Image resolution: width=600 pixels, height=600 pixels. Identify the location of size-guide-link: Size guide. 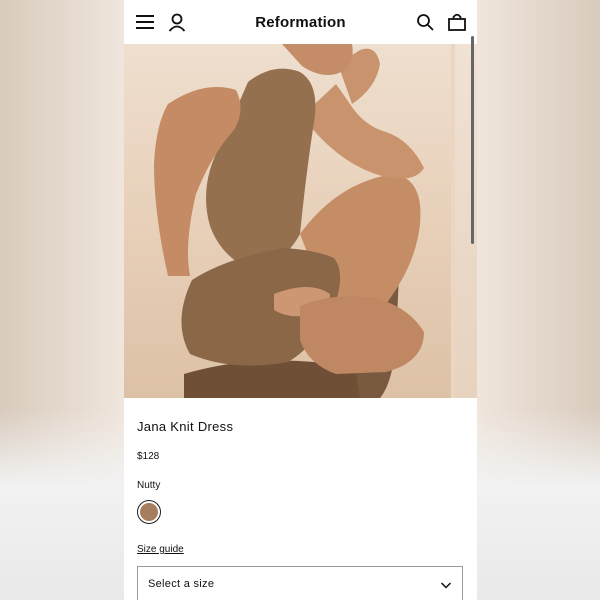
(160, 549).